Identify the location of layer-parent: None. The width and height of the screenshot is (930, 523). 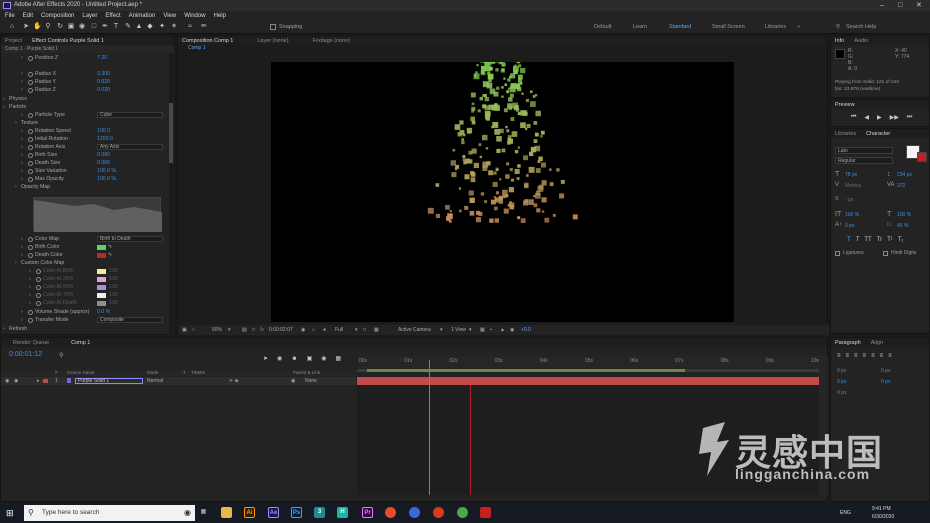
(311, 381).